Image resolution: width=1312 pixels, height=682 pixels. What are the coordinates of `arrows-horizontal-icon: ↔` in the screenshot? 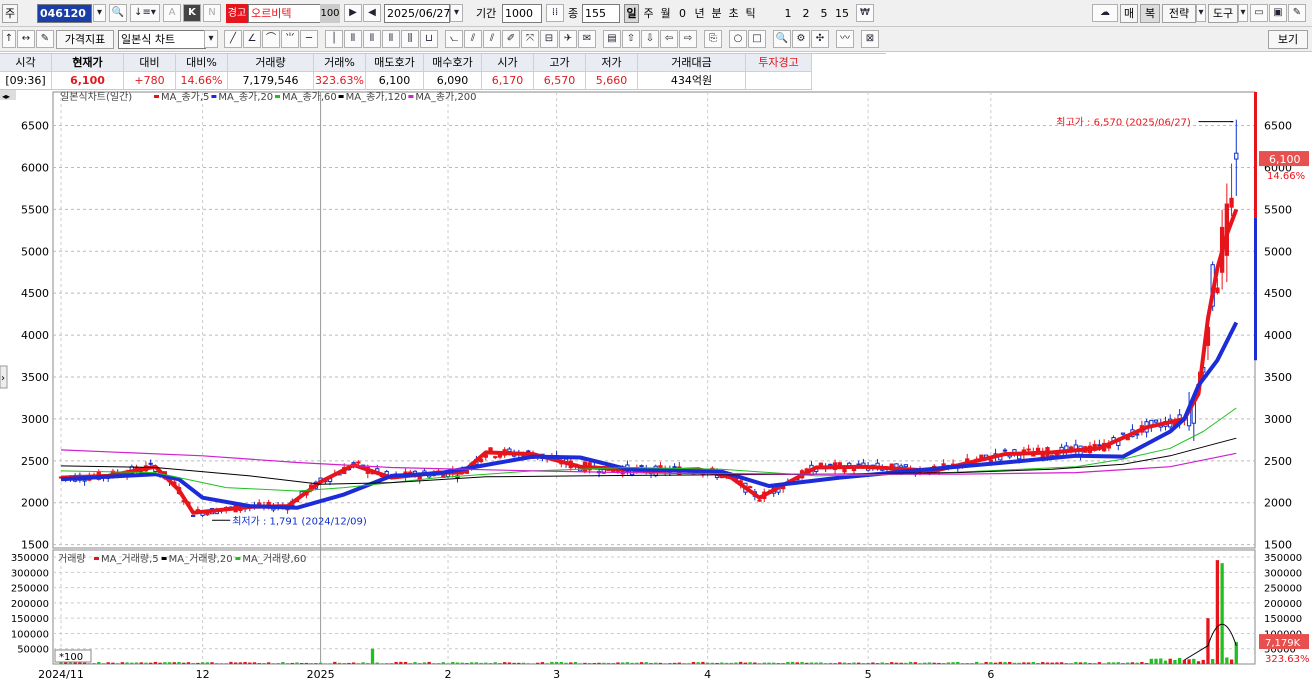 It's located at (26, 39).